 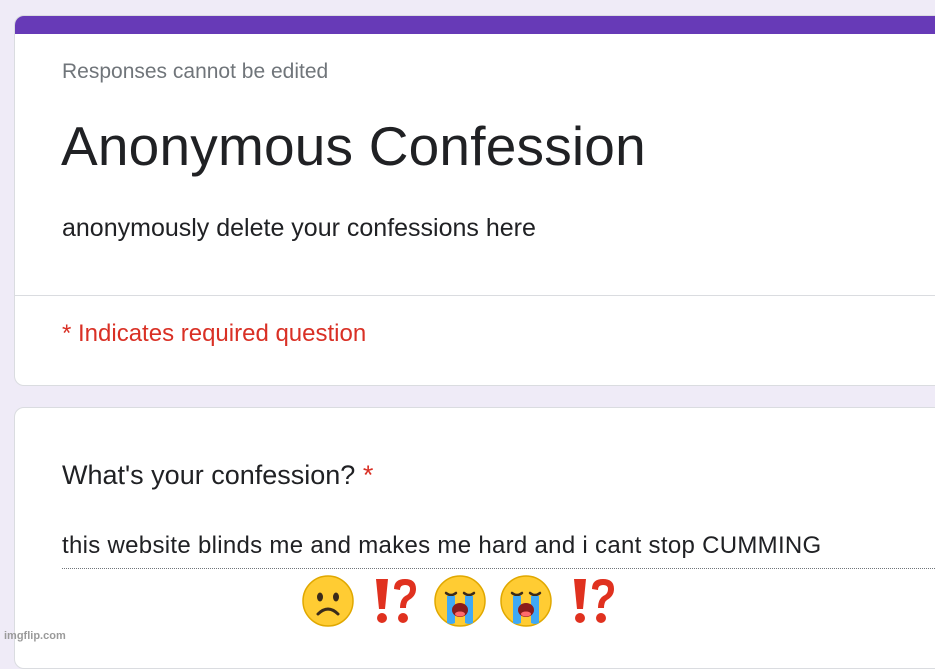 What do you see at coordinates (475, 25) in the screenshot?
I see `theme-accent-bar` at bounding box center [475, 25].